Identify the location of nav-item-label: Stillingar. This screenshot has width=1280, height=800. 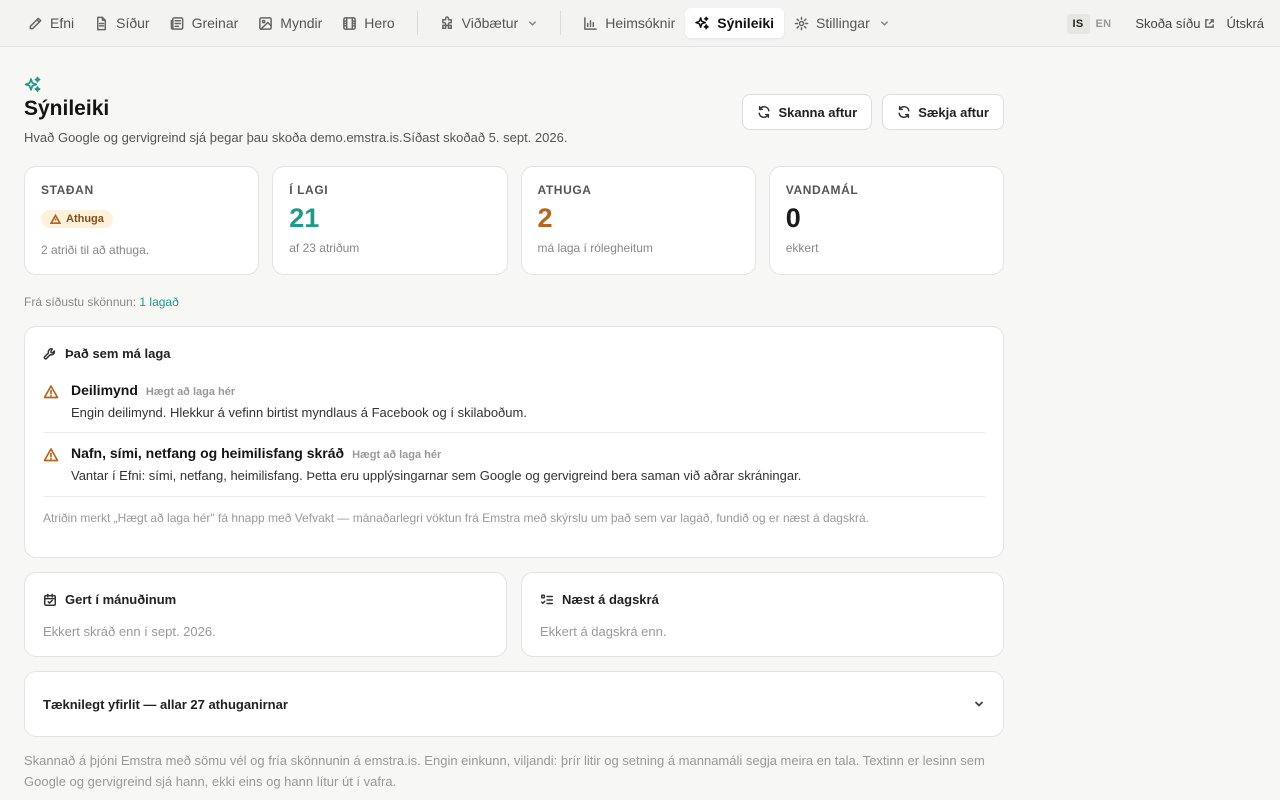
(843, 23).